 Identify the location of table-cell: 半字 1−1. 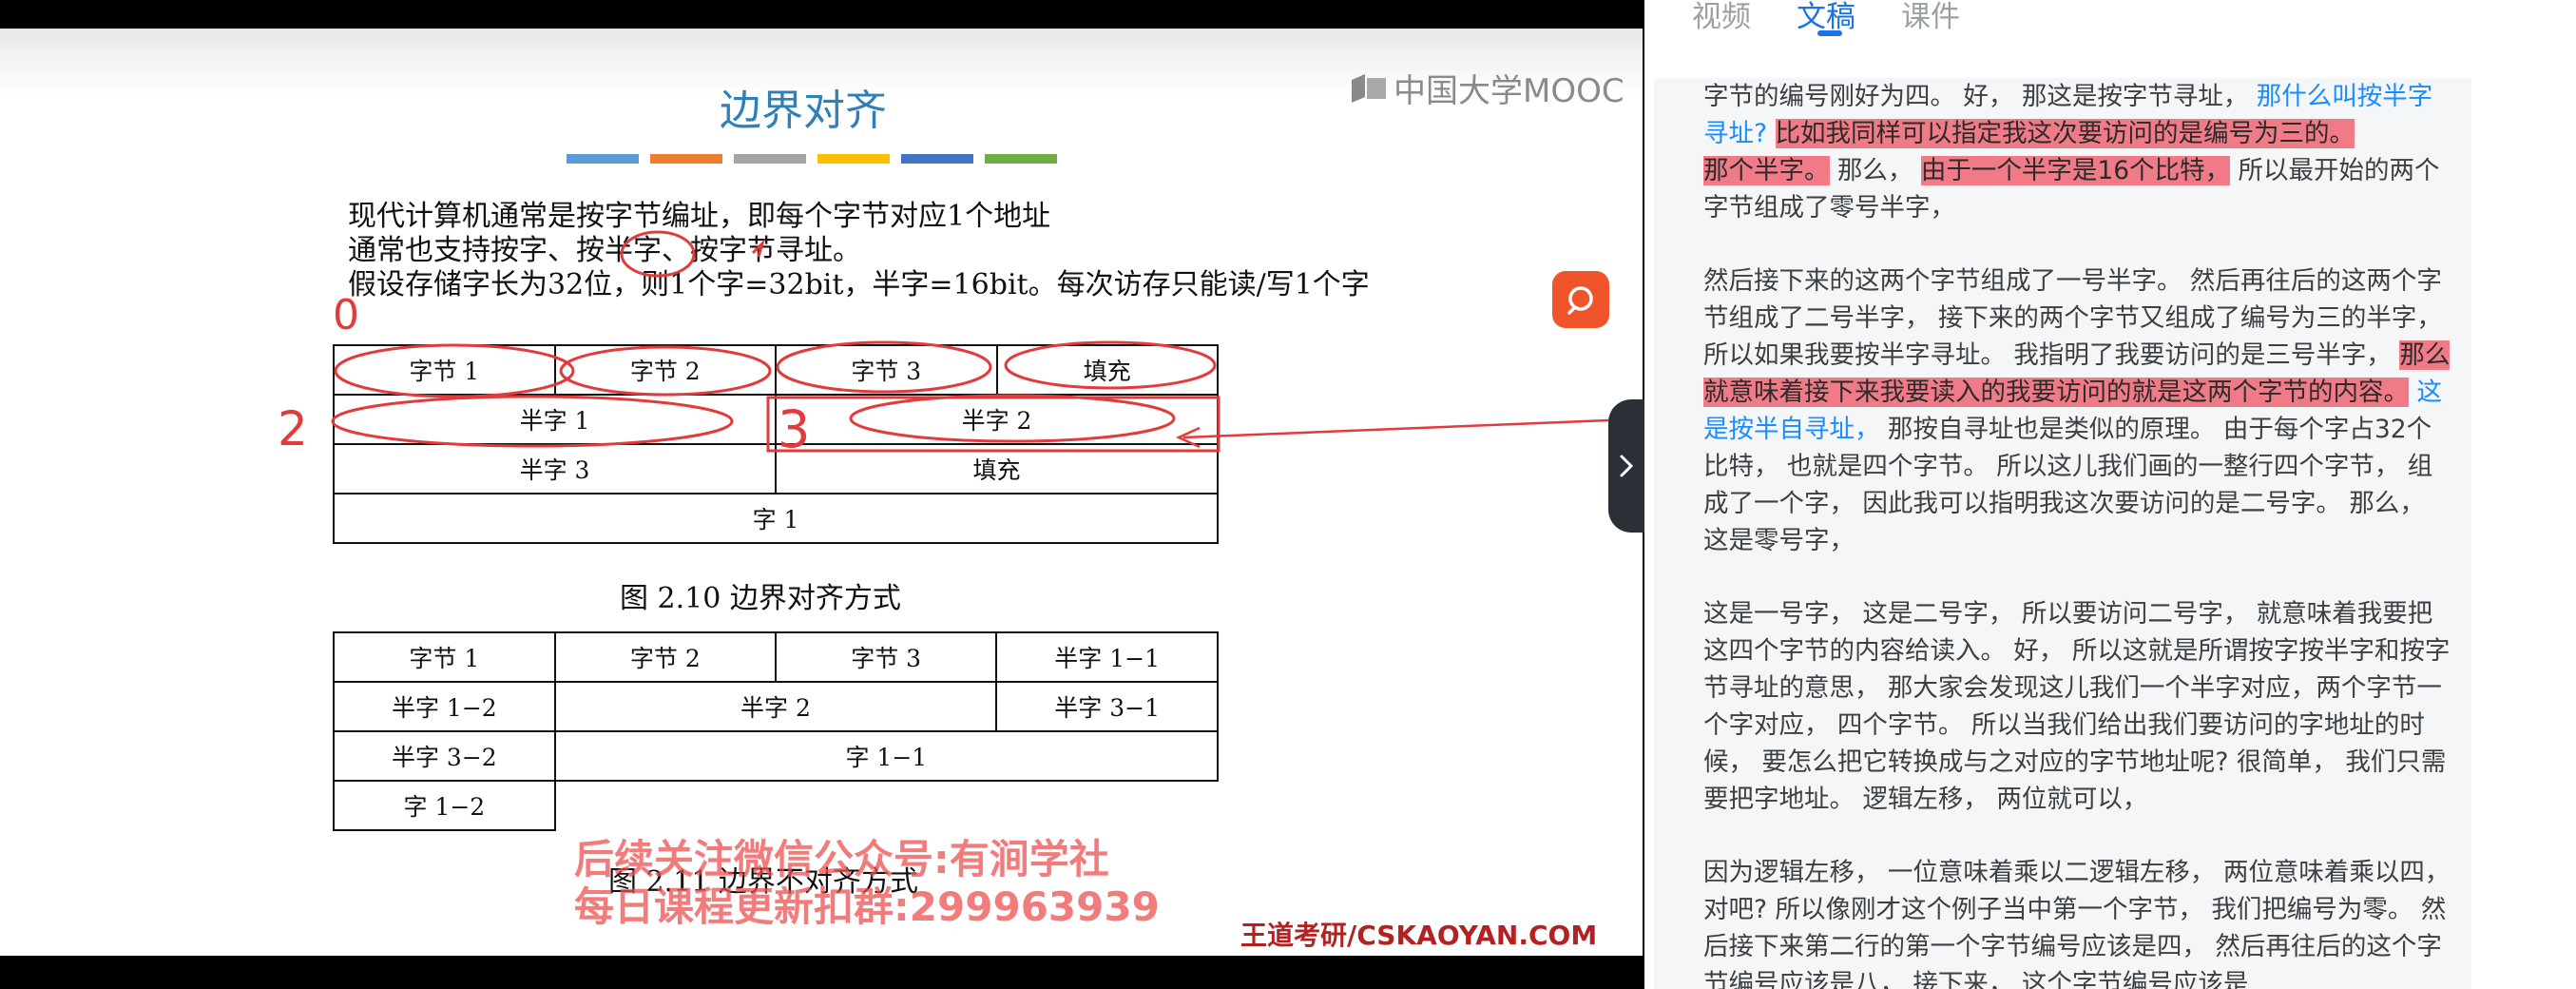
(1107, 657).